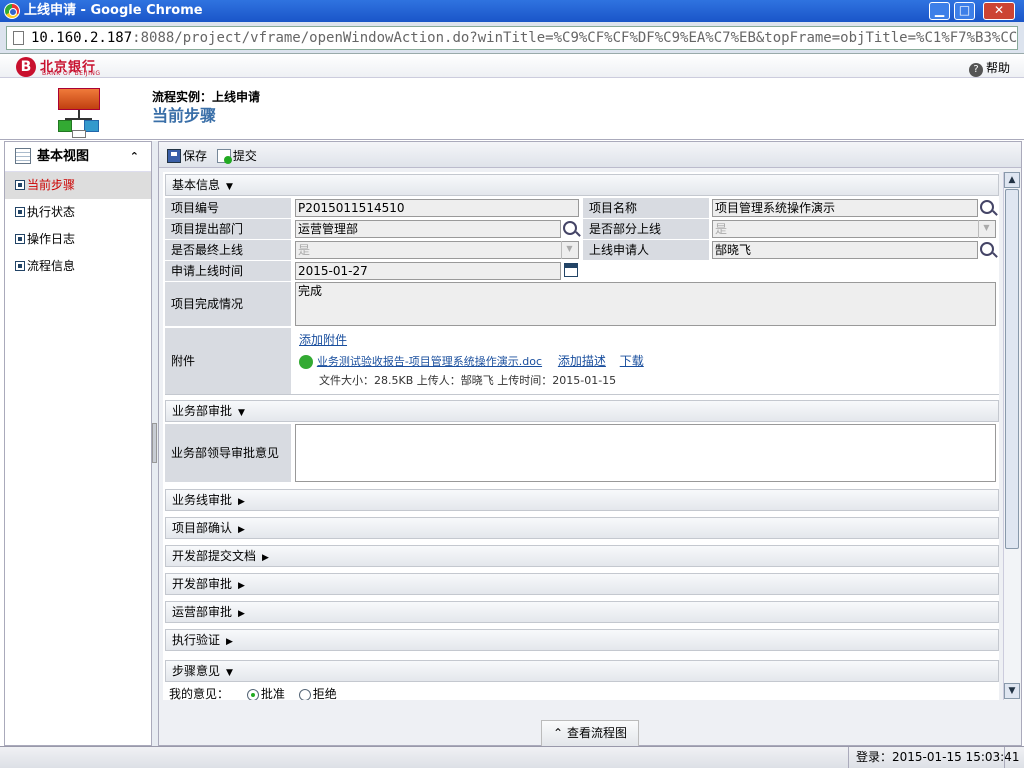 The height and width of the screenshot is (768, 1024). Describe the element at coordinates (23, 156) in the screenshot. I see `grid-icon` at that location.